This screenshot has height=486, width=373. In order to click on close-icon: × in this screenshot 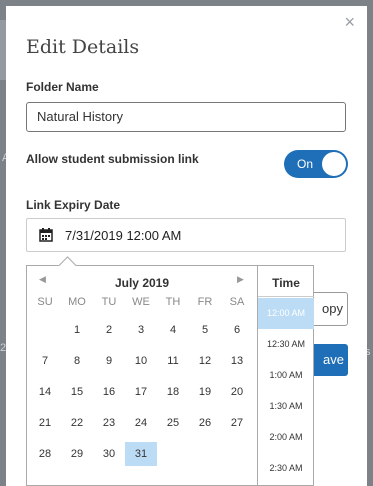, I will do `click(349, 22)`.